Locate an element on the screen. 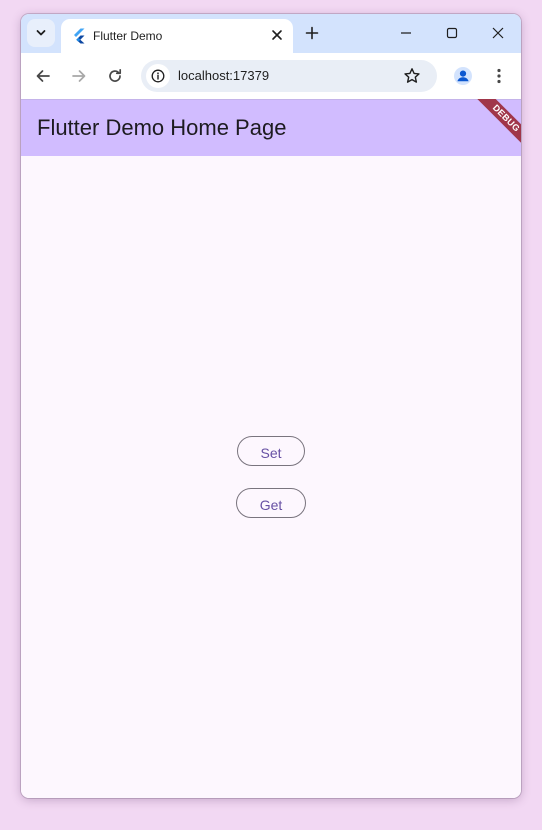 The image size is (542, 830). flutter-logo-icon is located at coordinates (79, 36).